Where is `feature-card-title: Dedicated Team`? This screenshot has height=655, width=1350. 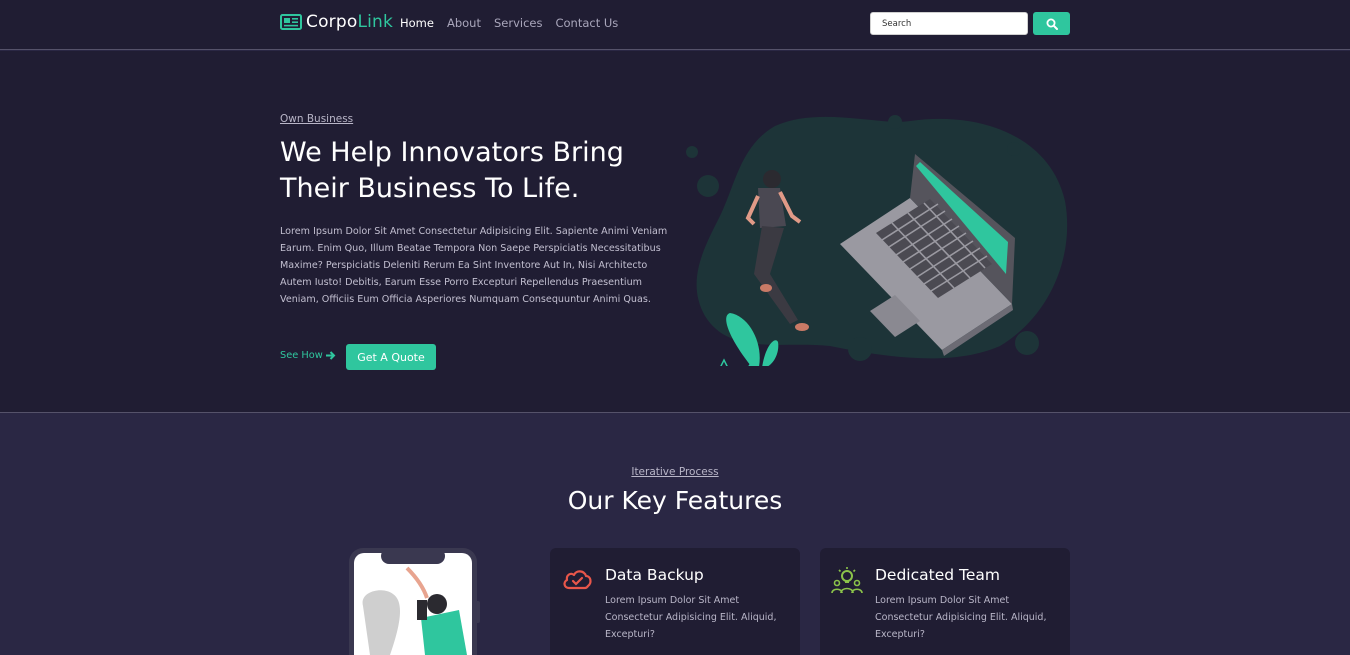 feature-card-title: Dedicated Team is located at coordinates (937, 575).